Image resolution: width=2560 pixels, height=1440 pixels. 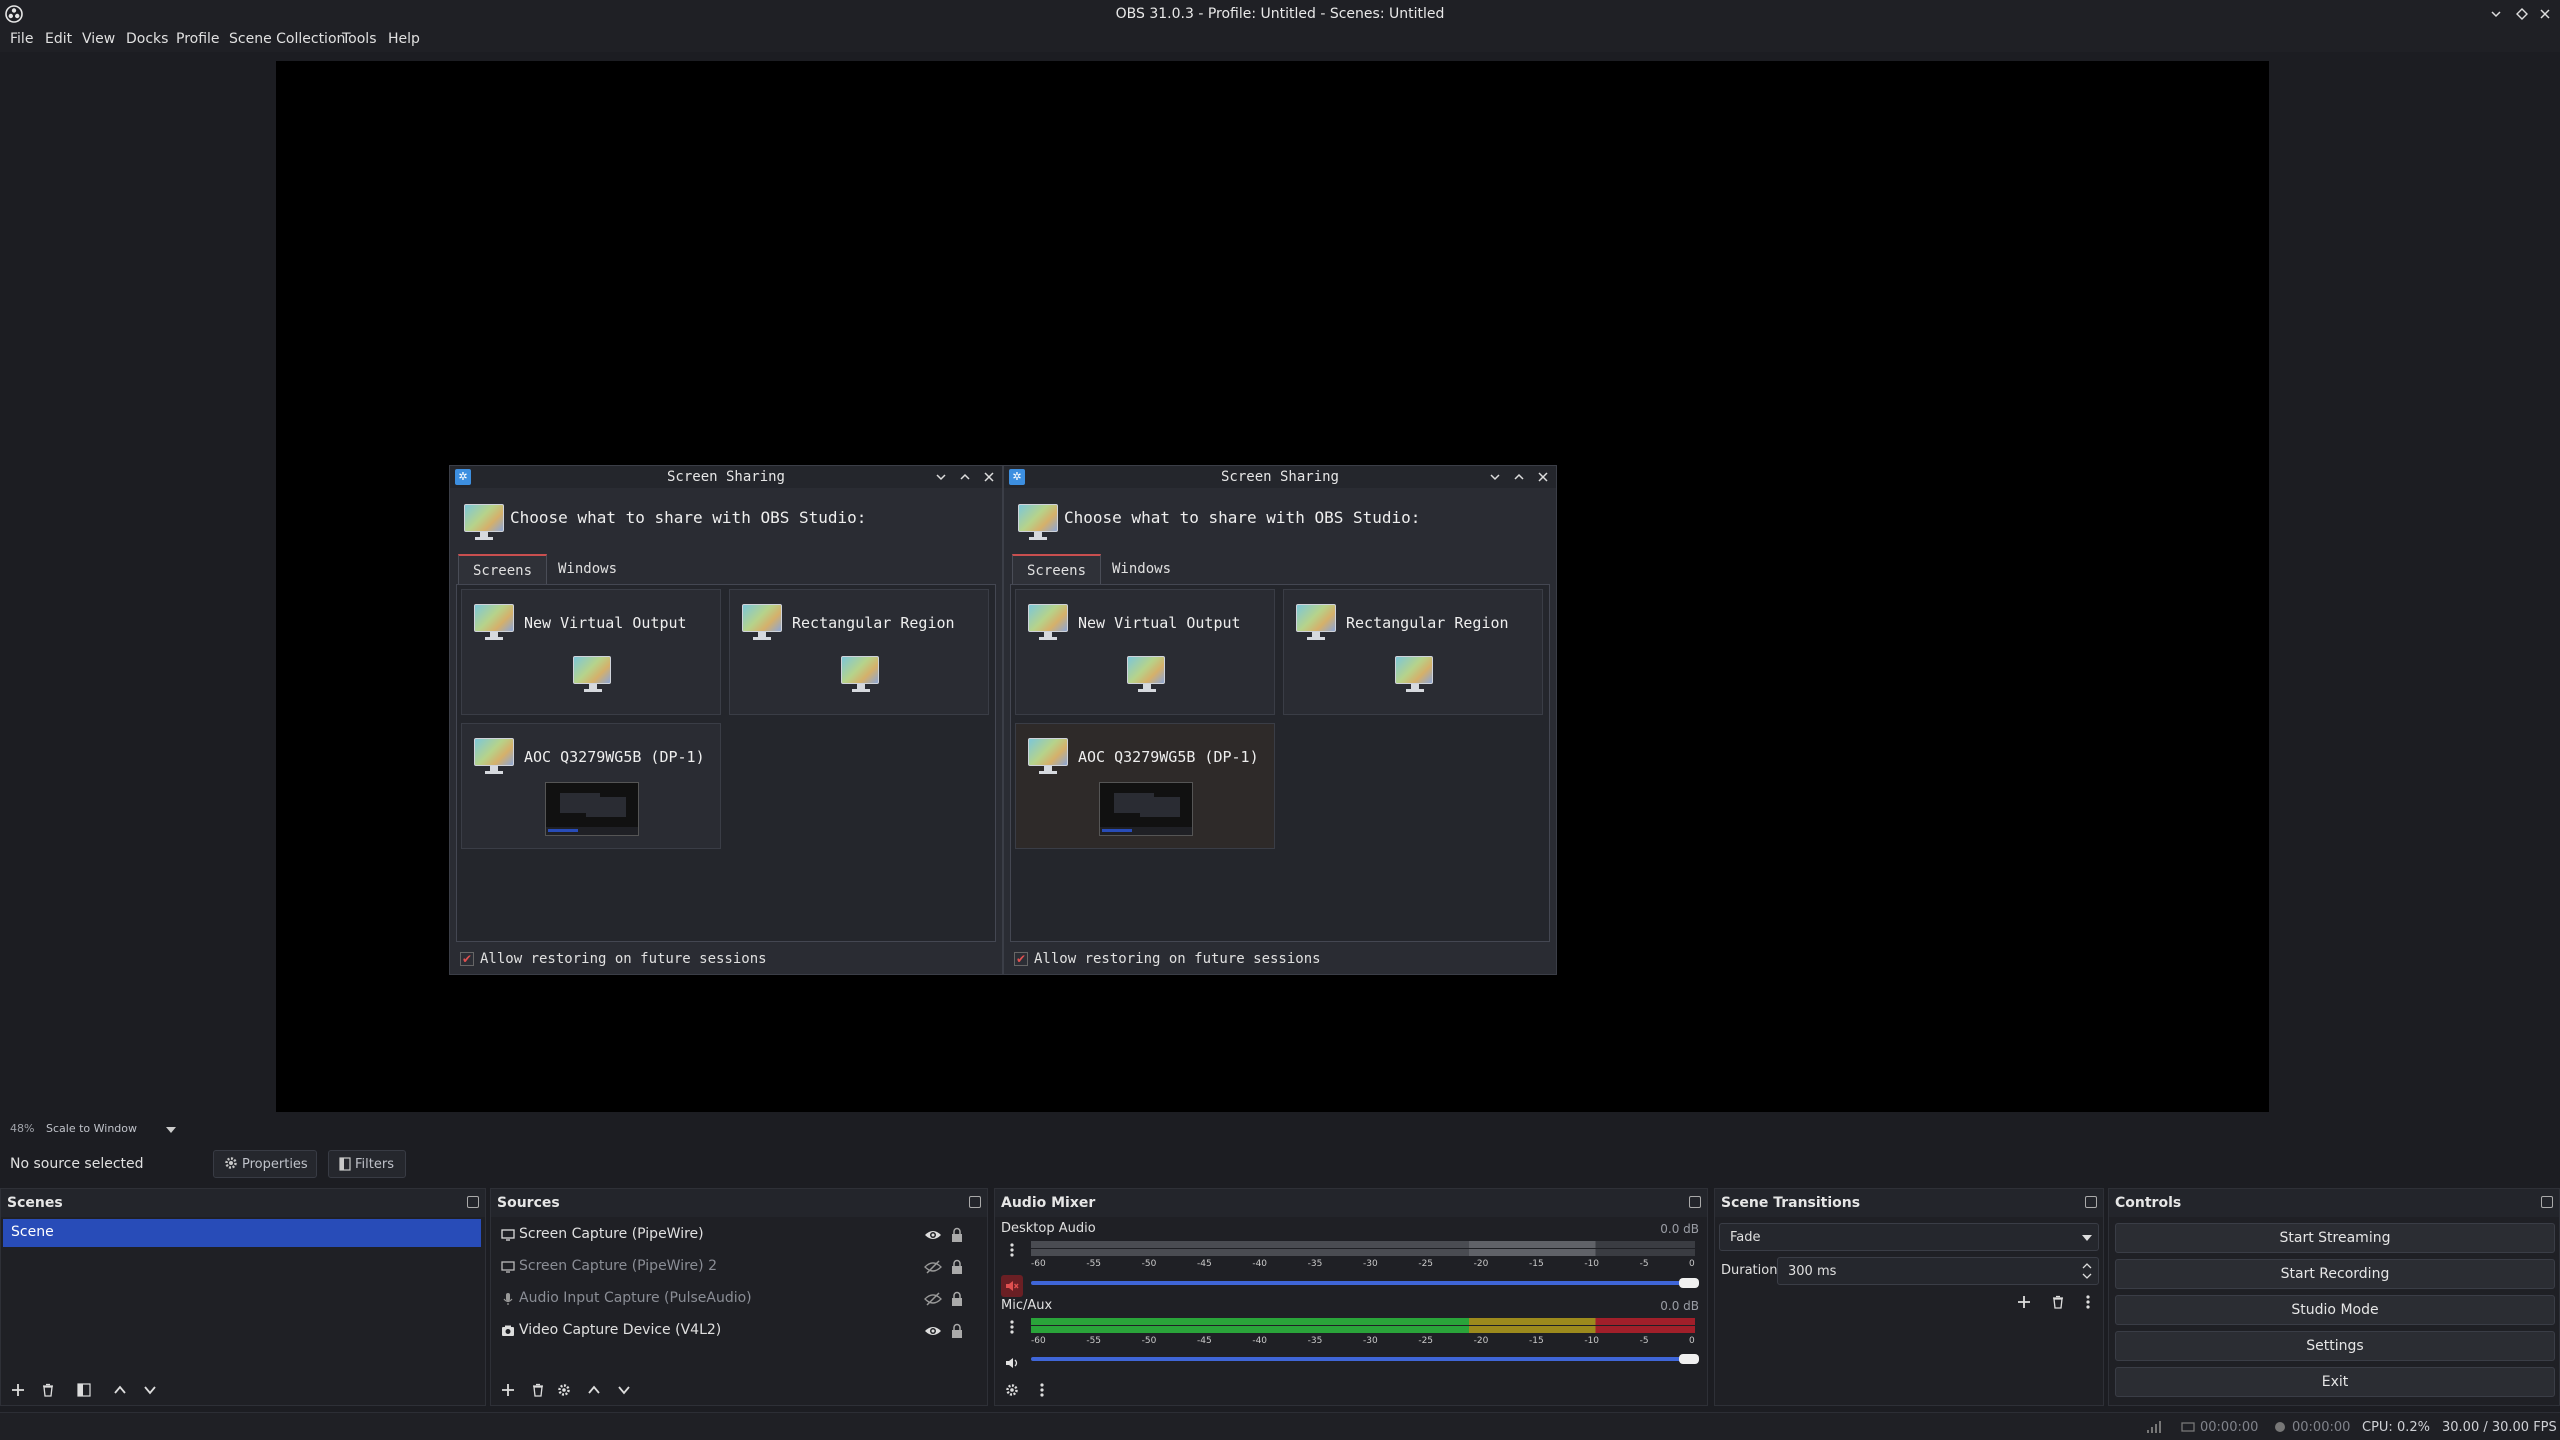 What do you see at coordinates (1679, 1306) in the screenshot?
I see `channel-db: 0.0 dB` at bounding box center [1679, 1306].